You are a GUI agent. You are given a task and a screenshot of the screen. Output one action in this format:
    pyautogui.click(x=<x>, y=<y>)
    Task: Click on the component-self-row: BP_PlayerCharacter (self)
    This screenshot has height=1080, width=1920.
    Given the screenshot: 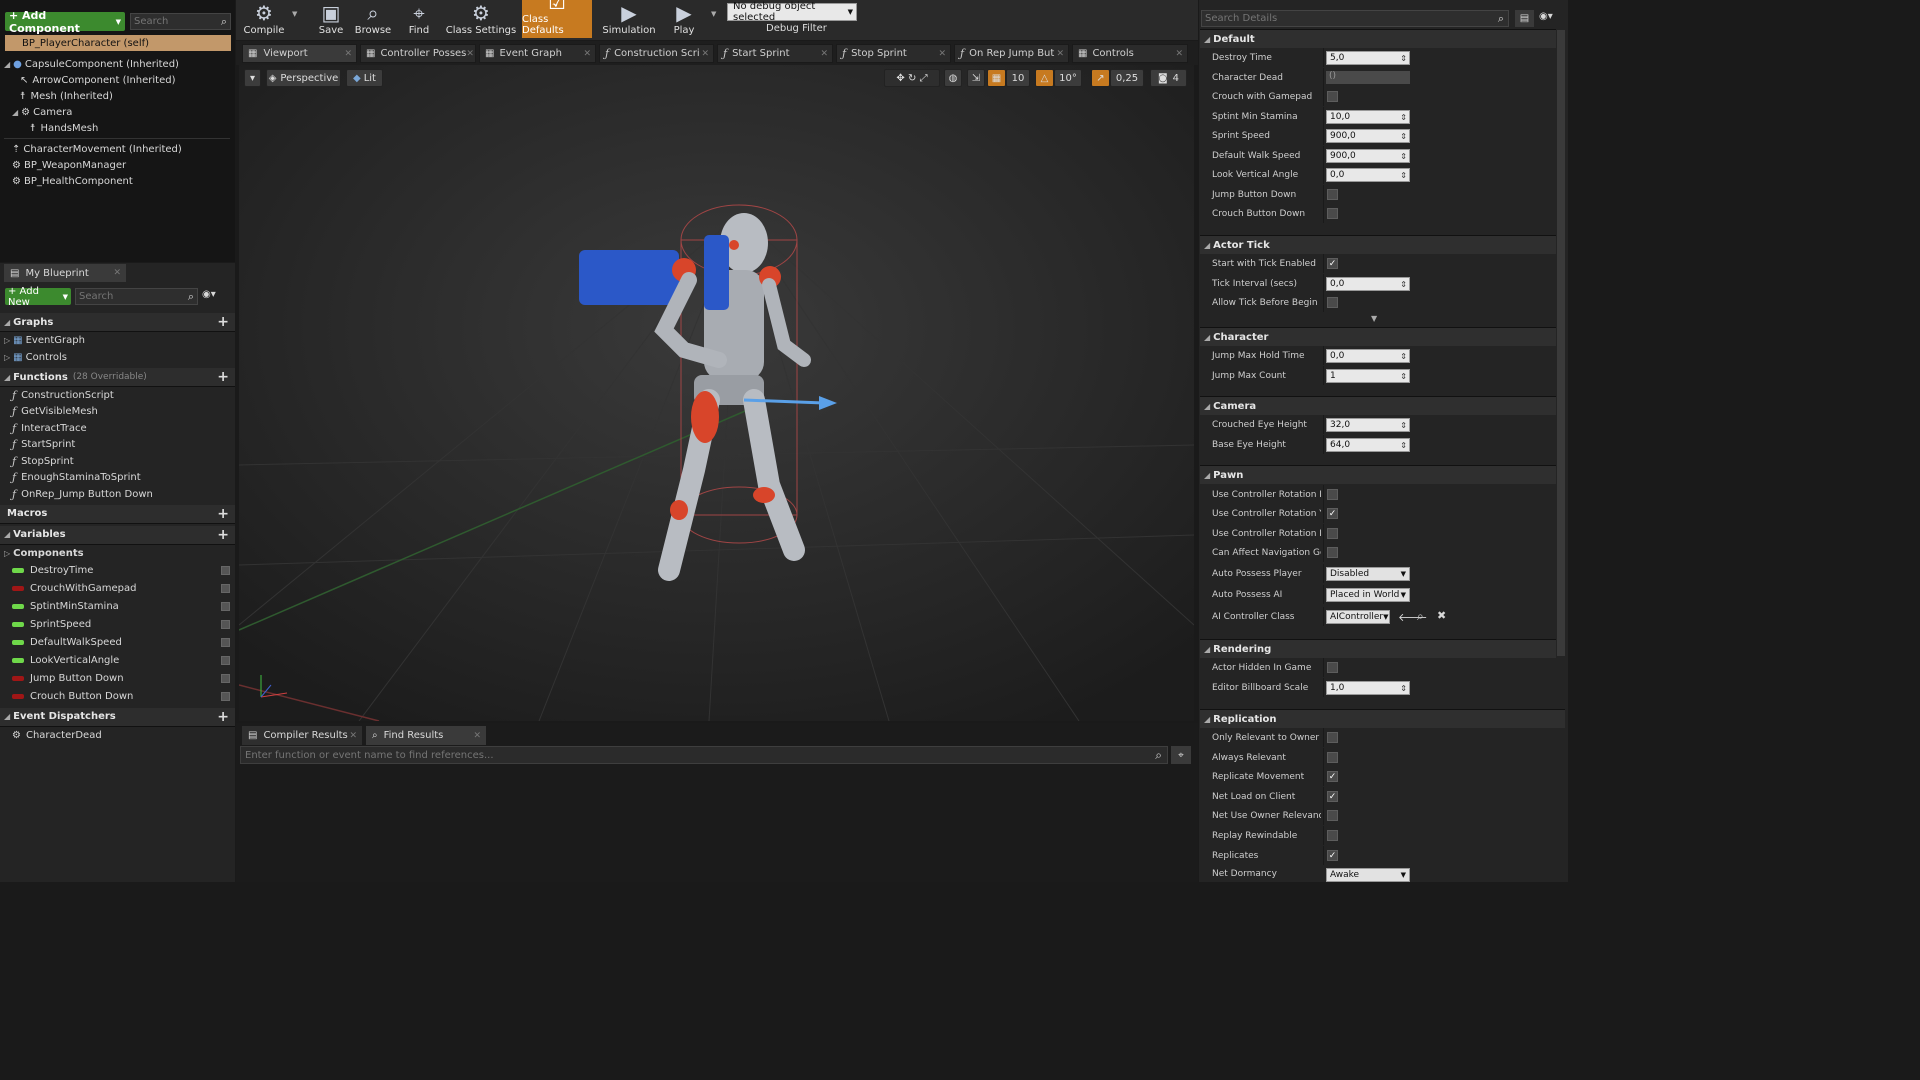 What is the action you would take?
    pyautogui.click(x=118, y=43)
    